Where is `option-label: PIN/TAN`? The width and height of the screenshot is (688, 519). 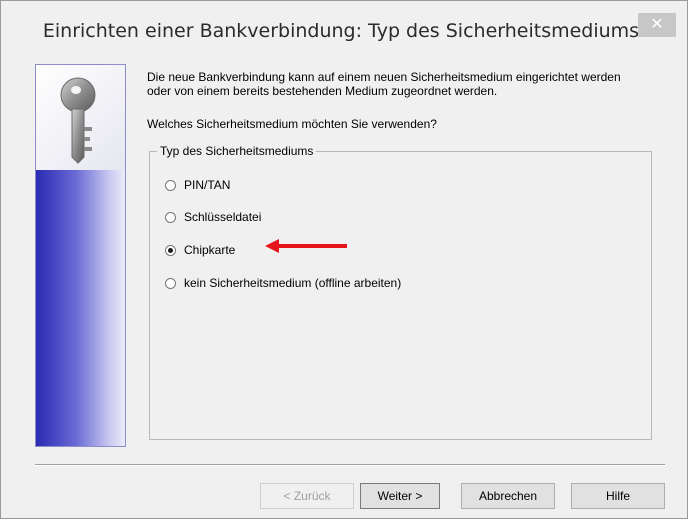
option-label: PIN/TAN is located at coordinates (207, 185).